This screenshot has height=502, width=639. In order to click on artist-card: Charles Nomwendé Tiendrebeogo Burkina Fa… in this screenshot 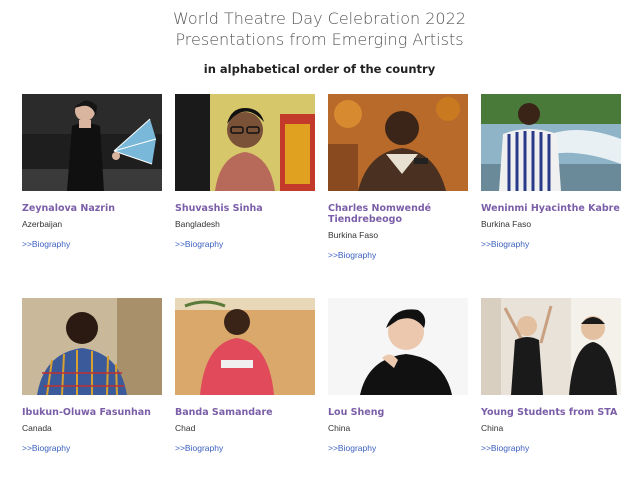, I will do `click(398, 196)`.